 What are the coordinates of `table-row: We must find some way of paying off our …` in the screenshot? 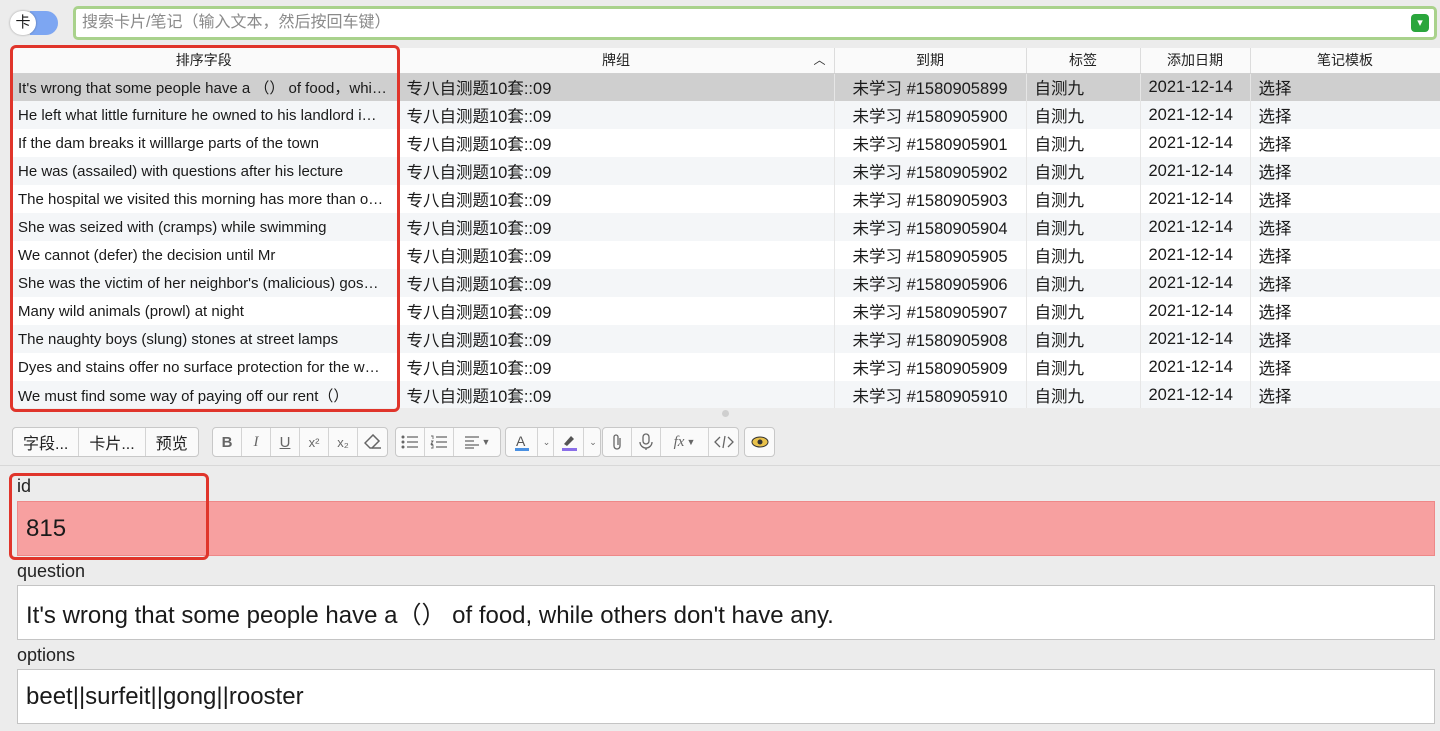 It's located at (725, 394).